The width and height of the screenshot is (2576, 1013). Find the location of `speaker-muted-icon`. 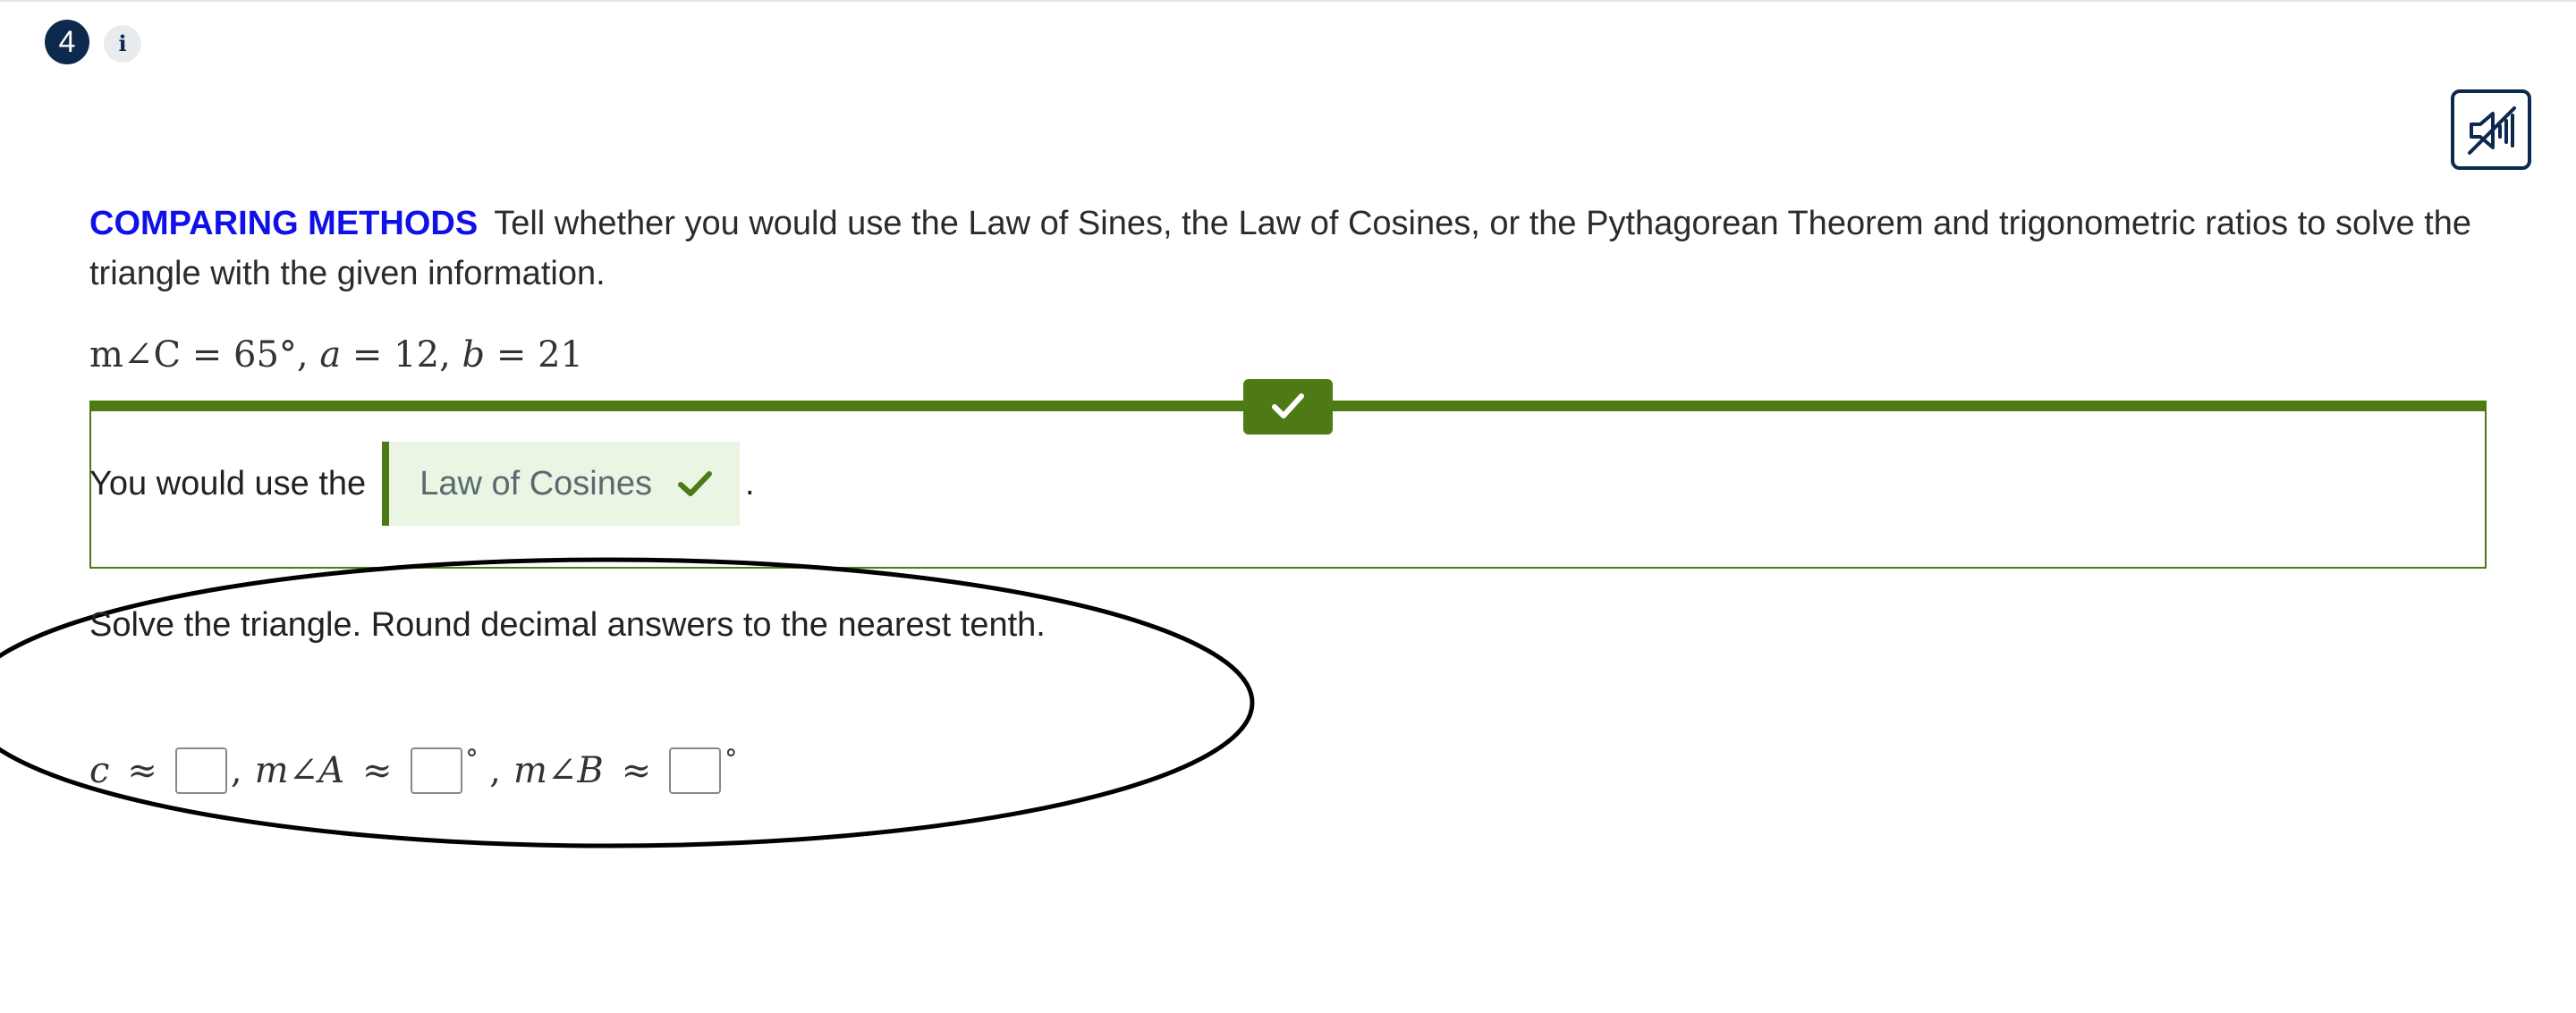

speaker-muted-icon is located at coordinates (2492, 130).